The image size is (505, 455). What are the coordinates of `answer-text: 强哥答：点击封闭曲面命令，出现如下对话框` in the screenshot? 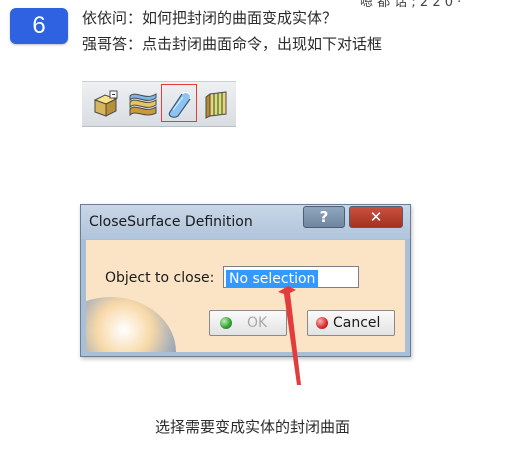 It's located at (232, 44).